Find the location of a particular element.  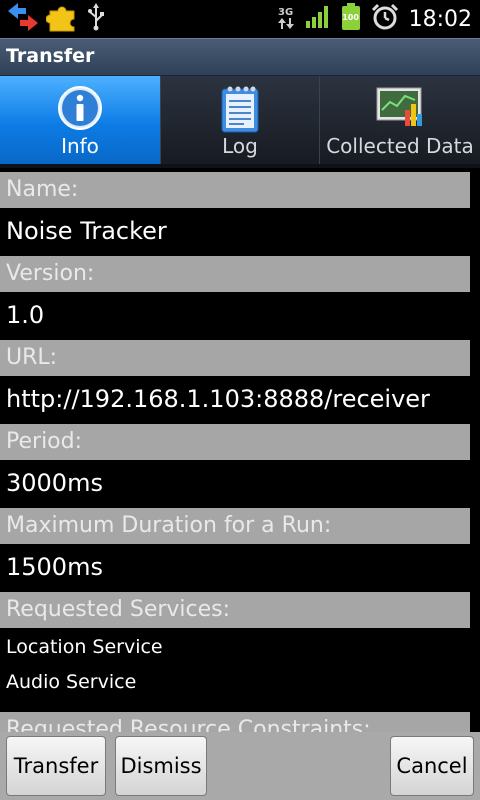

battery-level: 100 is located at coordinates (350, 17).